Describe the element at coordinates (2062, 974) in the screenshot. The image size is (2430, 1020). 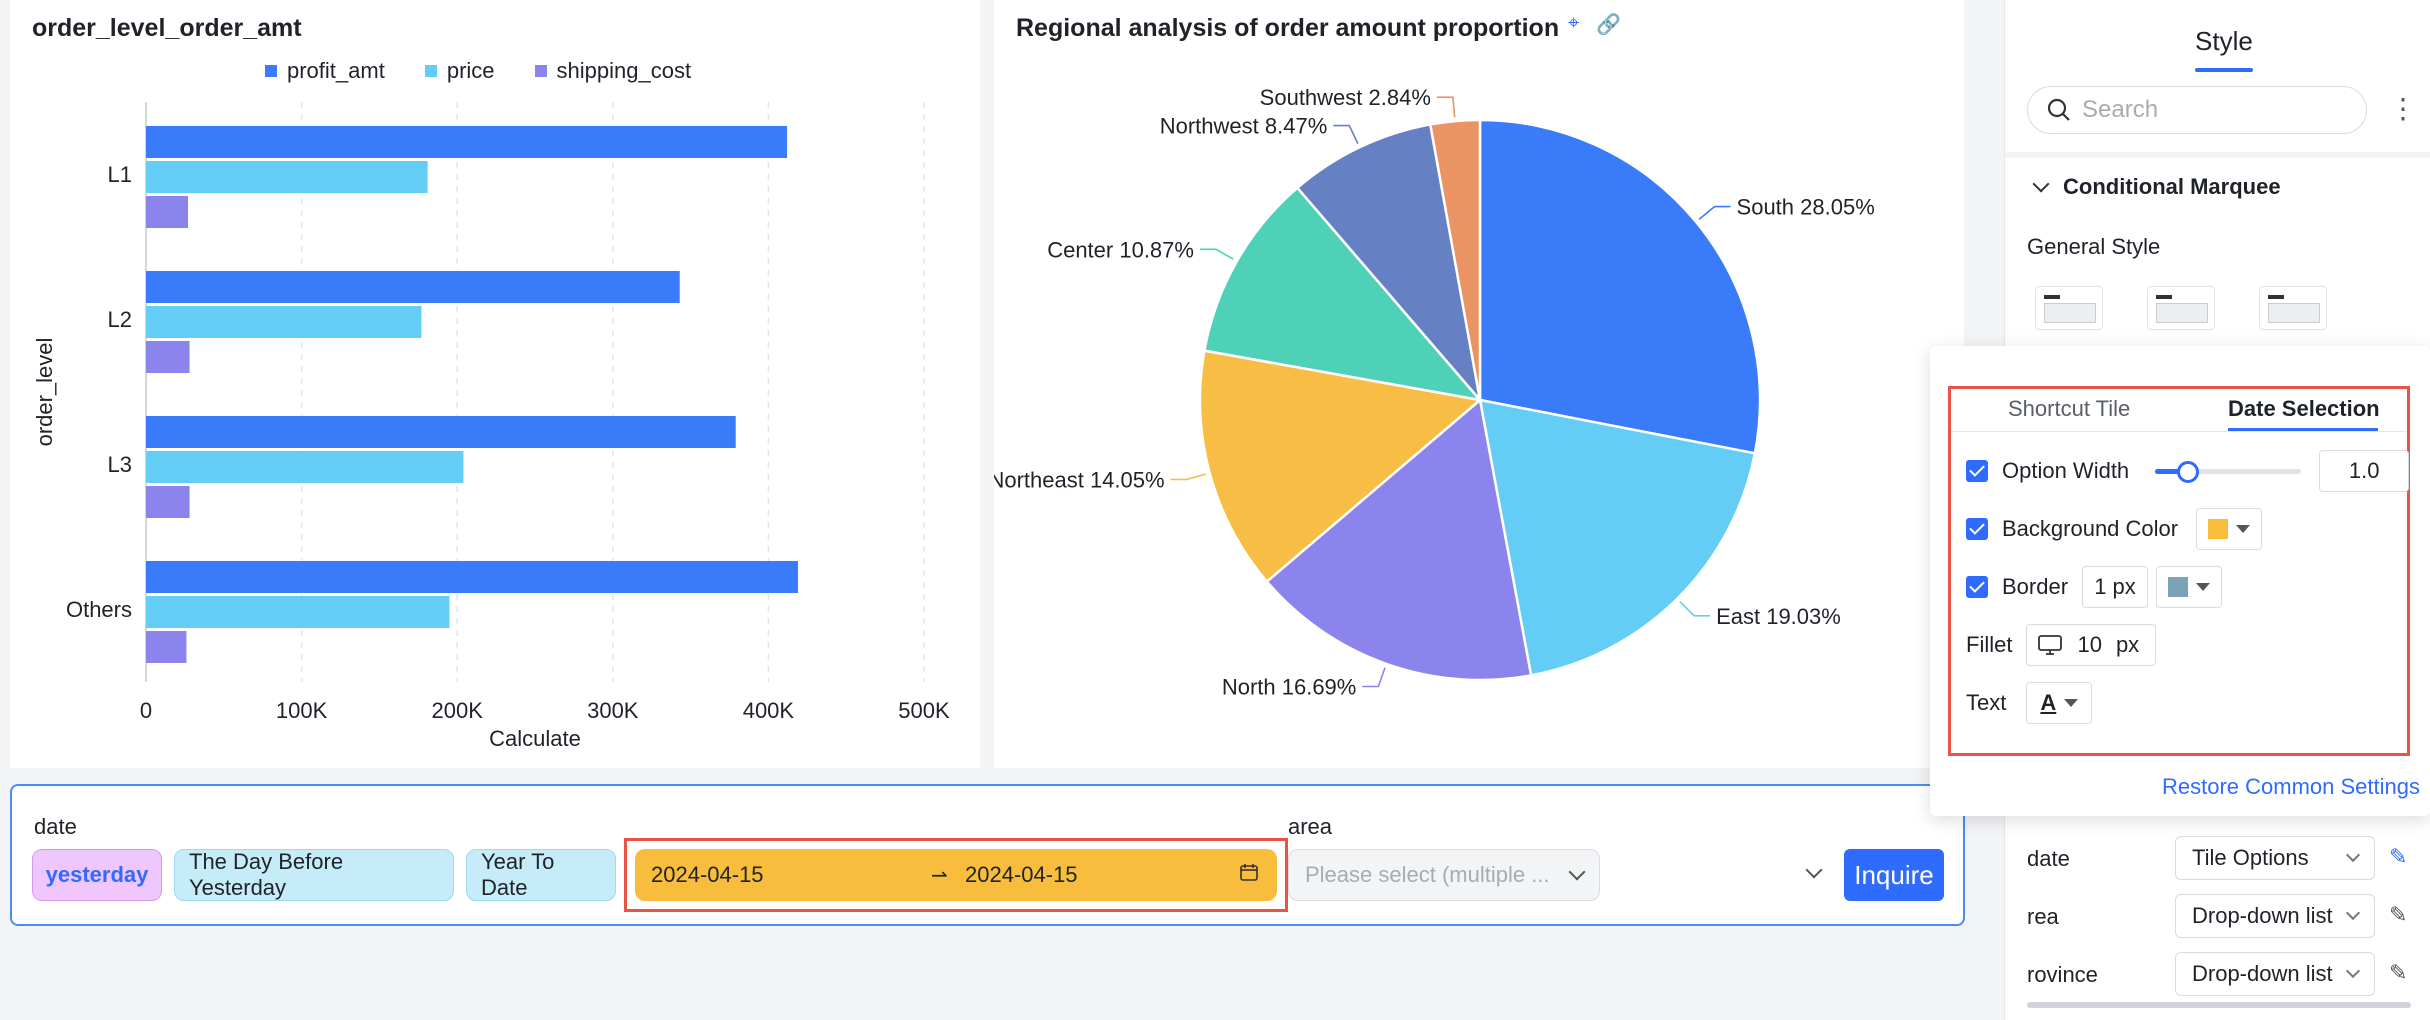
I see `row-label-province: rovince` at that location.